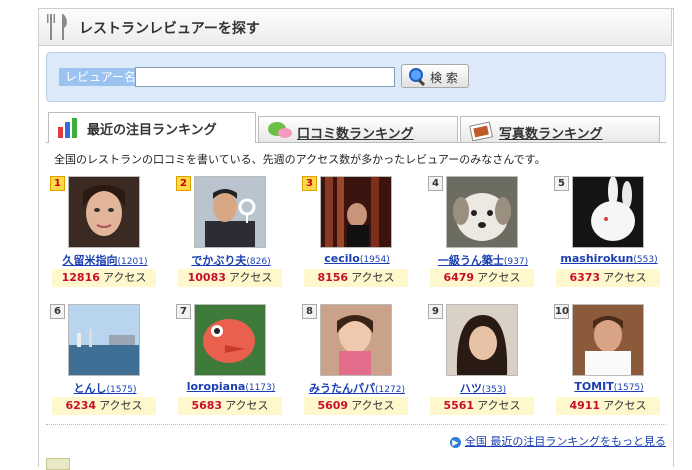 The image size is (692, 470). I want to click on rank-badge: 3, so click(309, 183).